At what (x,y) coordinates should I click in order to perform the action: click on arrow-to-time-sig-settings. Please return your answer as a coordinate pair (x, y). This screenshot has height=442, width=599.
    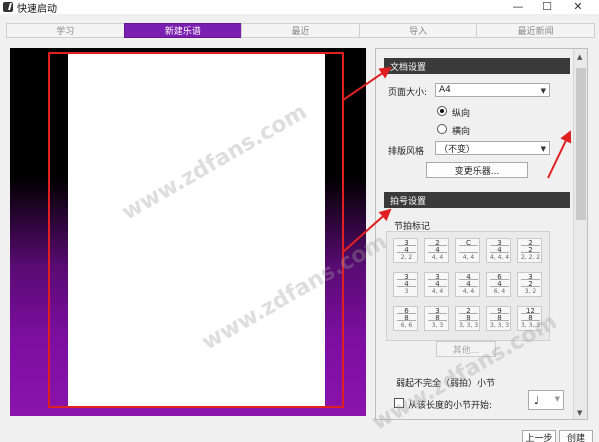
    Looking at the image, I should click on (367, 230).